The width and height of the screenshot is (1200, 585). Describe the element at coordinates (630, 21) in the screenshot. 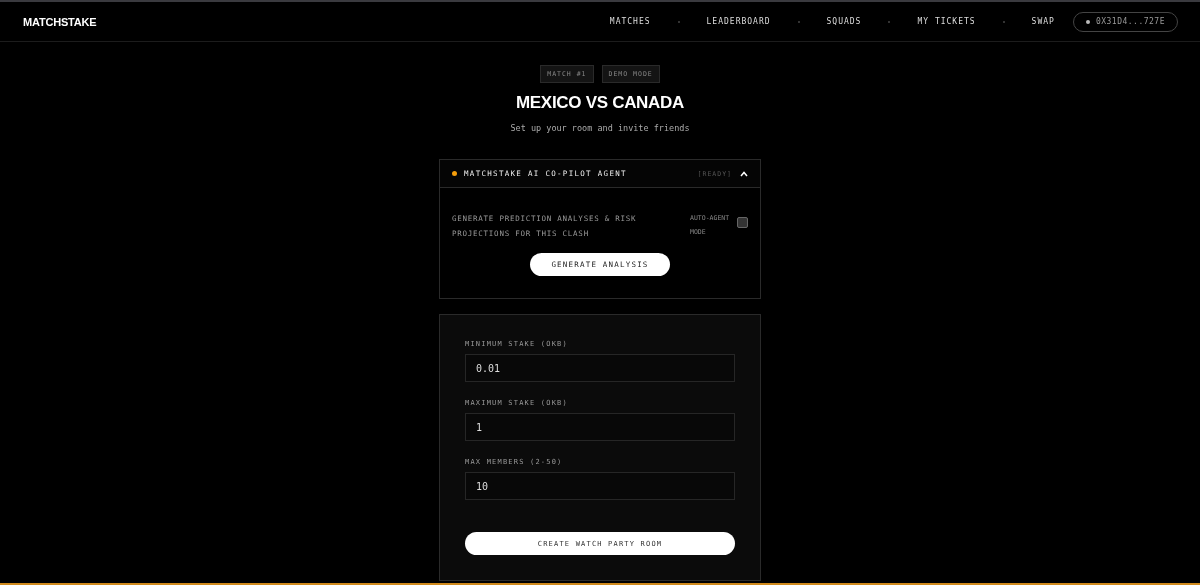

I see `nav-link: MATCHES` at that location.